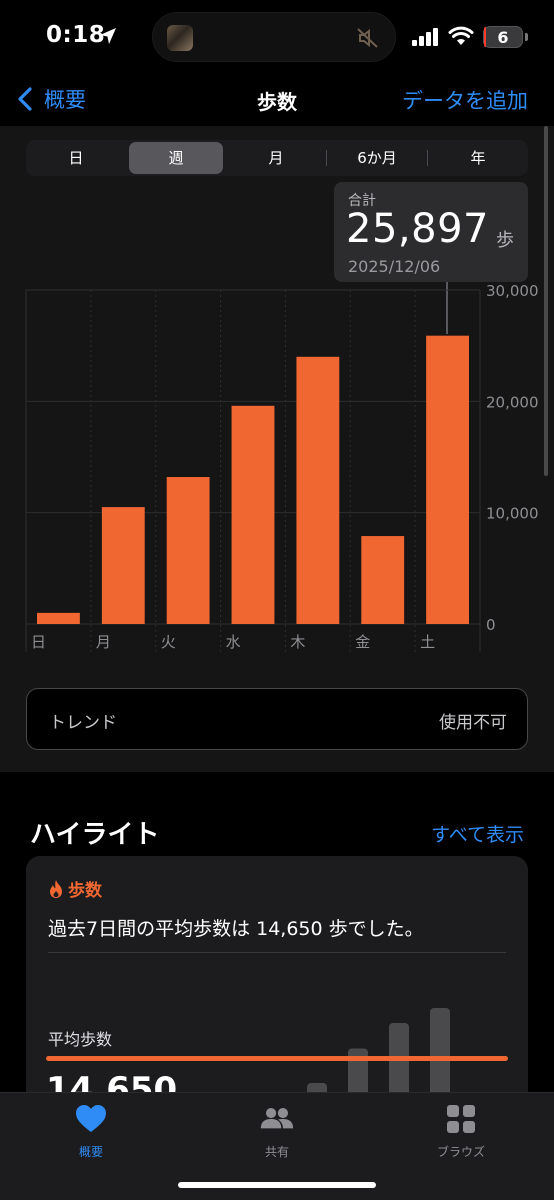 The height and width of the screenshot is (1200, 554). What do you see at coordinates (188, 550) in the screenshot?
I see `bar-火` at bounding box center [188, 550].